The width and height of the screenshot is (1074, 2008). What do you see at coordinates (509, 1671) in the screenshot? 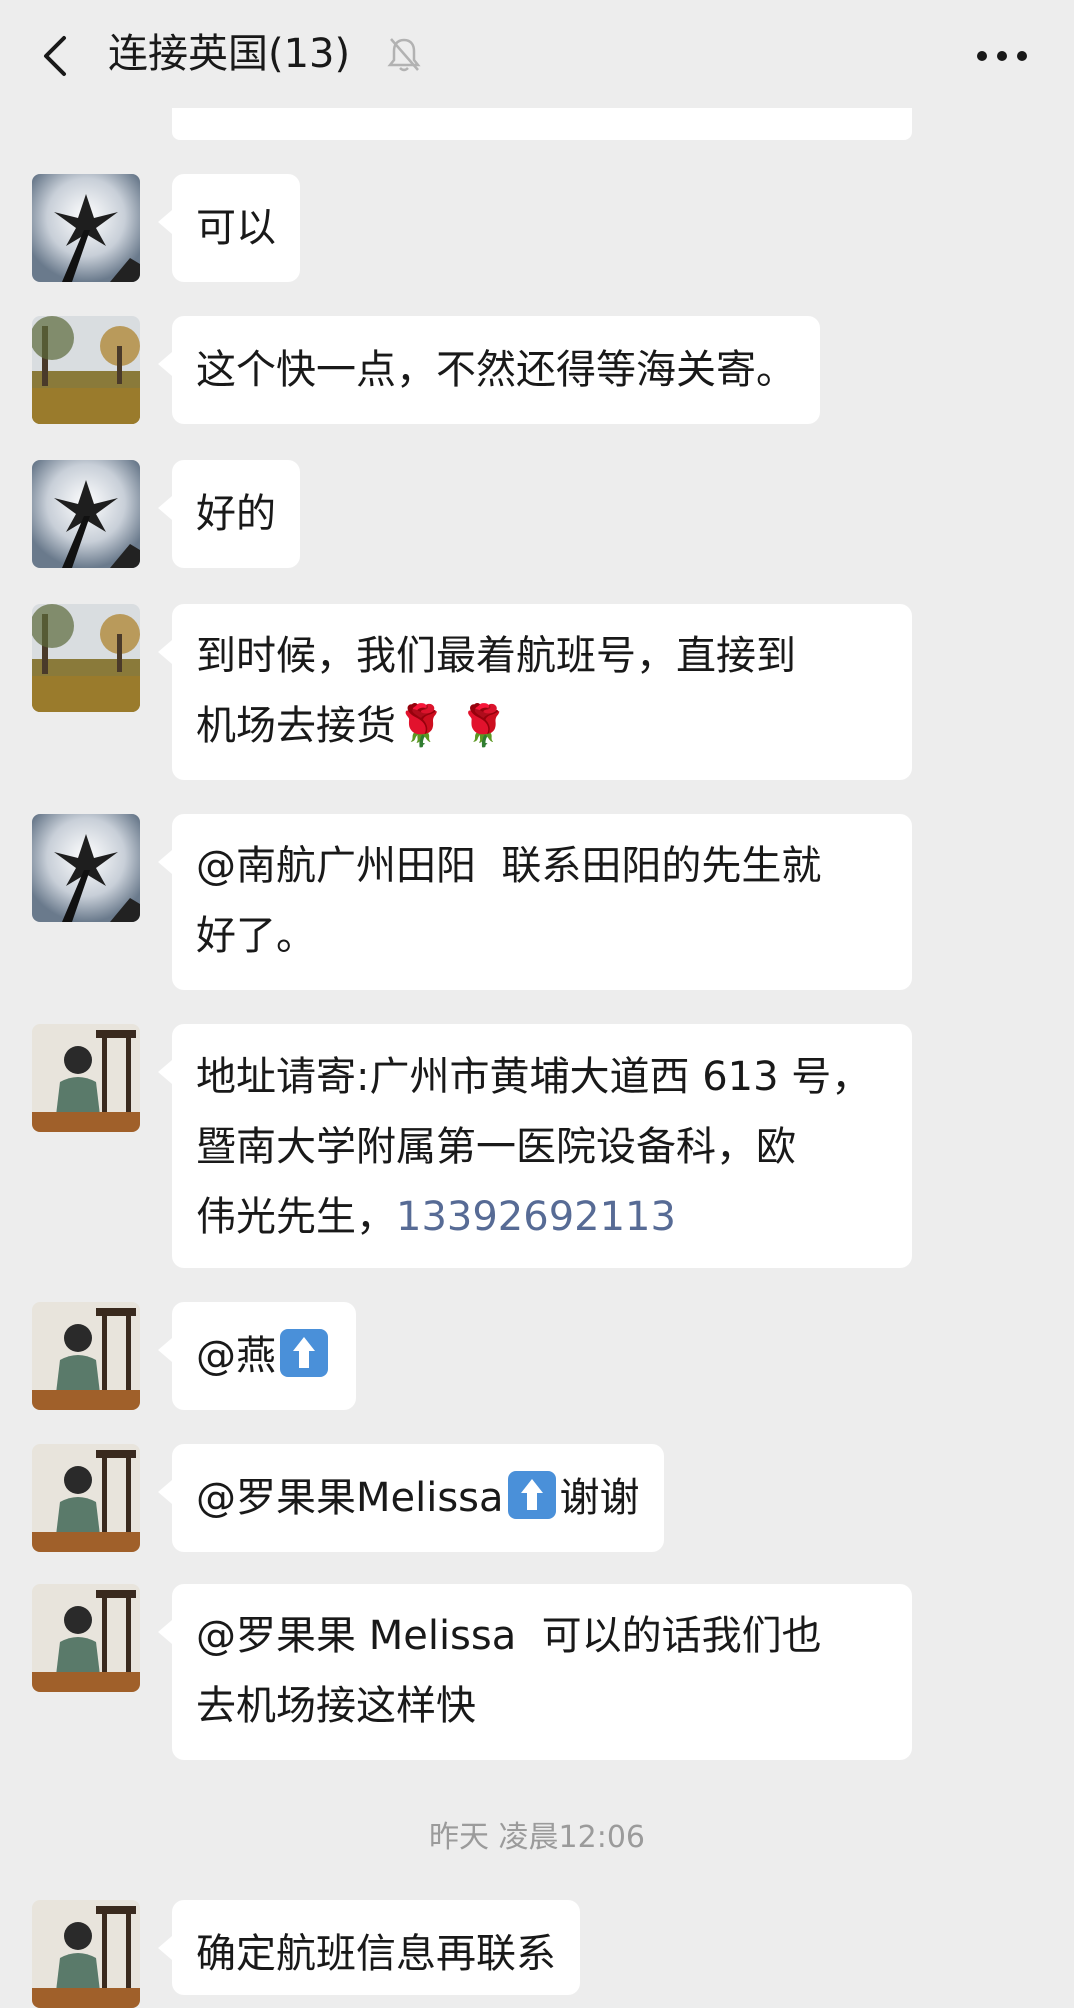
I see `message-text: @罗果果 Melissa 可以的话我们也 去机场接这样快` at bounding box center [509, 1671].